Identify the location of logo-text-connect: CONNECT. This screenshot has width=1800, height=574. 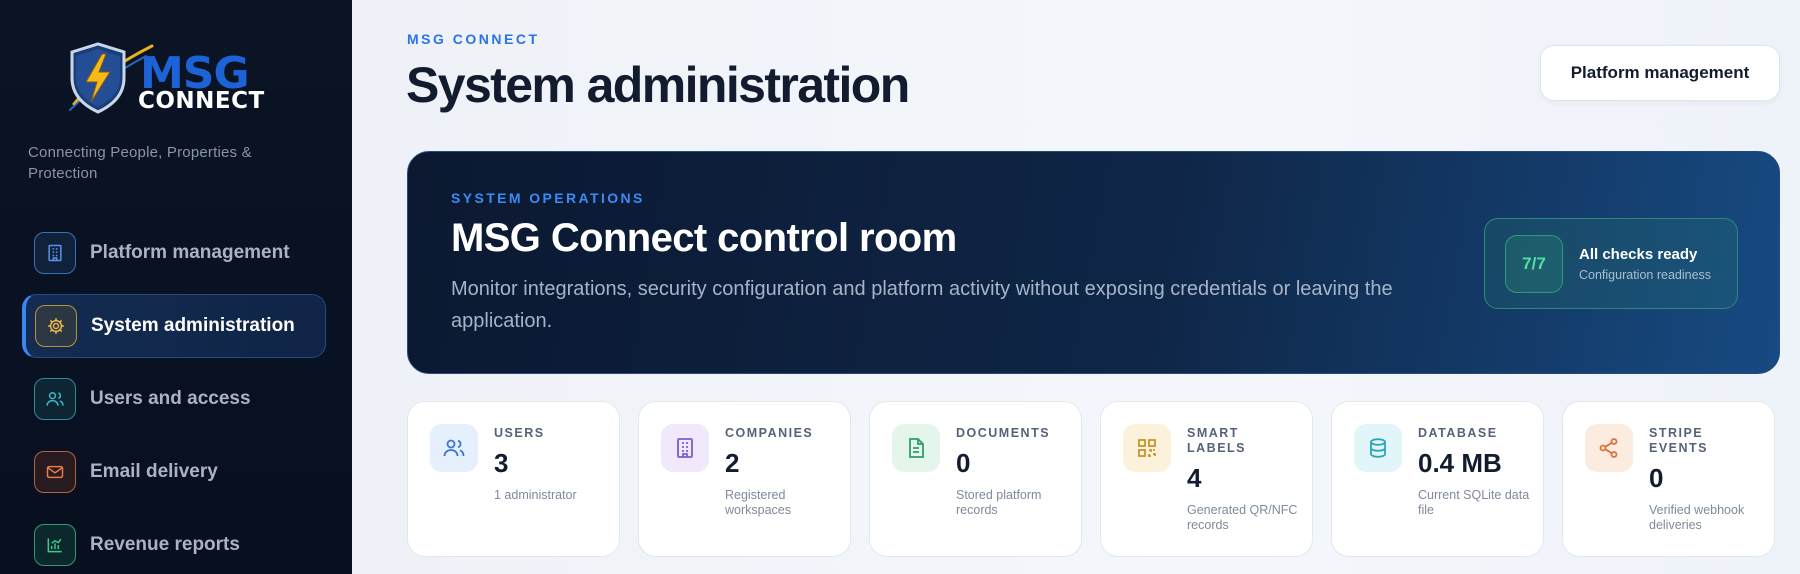
(201, 101).